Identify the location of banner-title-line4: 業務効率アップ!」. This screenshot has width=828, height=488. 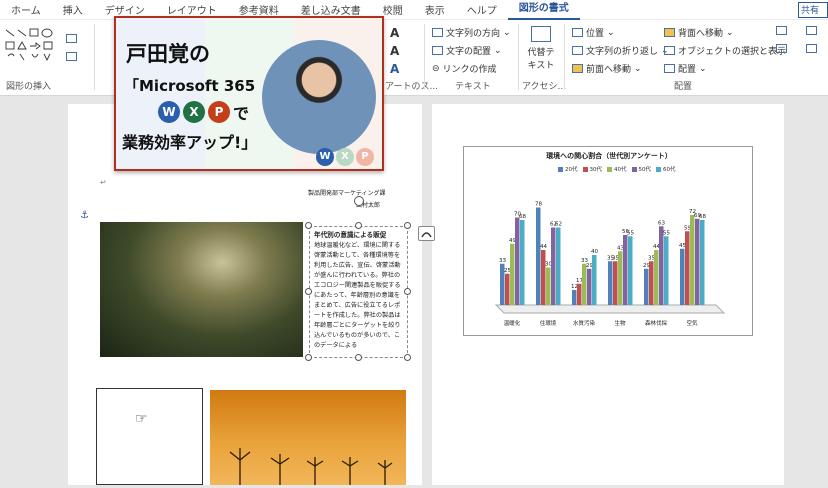
(190, 142).